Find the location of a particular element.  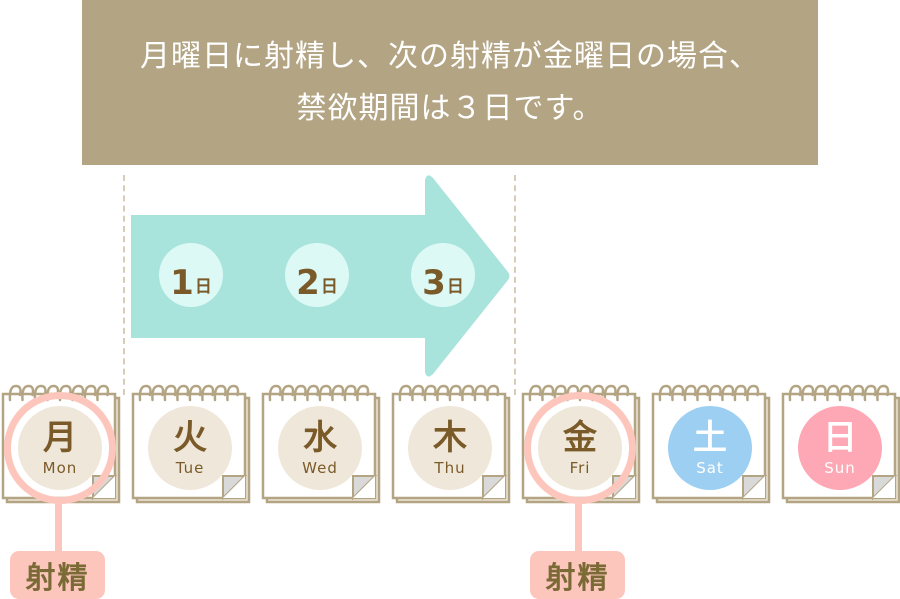

day-sat: 土 Sat is located at coordinates (710, 448).